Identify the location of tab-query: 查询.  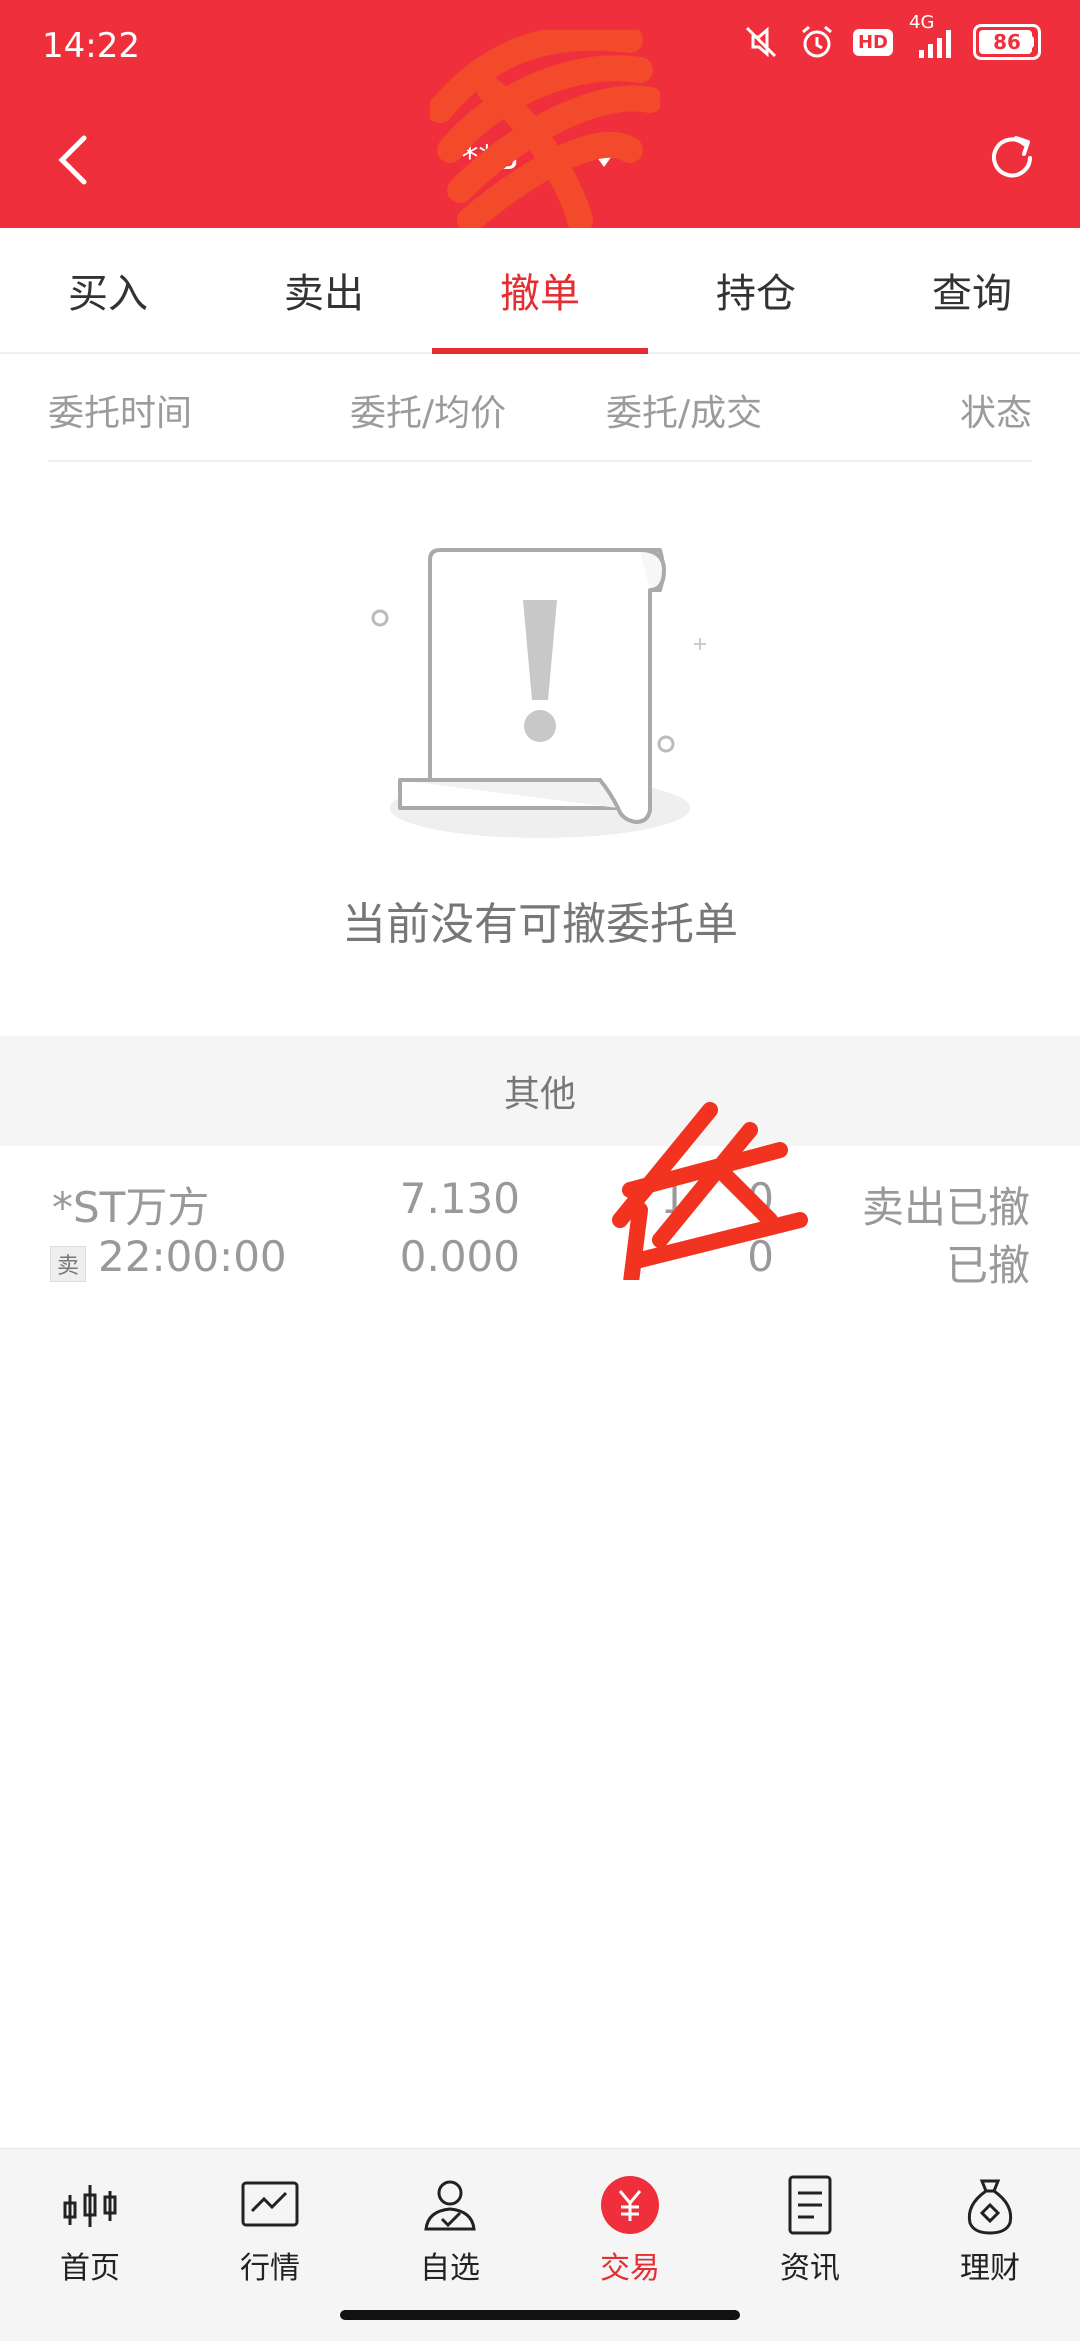
(972, 290).